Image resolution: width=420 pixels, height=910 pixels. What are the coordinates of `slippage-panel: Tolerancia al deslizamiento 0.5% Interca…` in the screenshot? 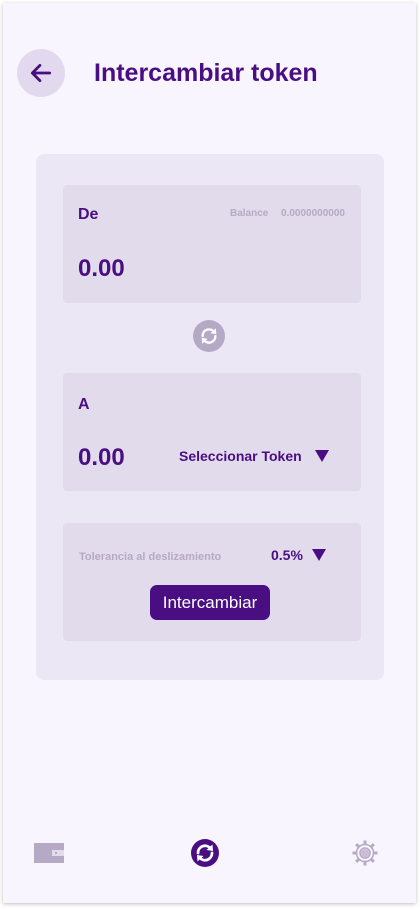 It's located at (212, 582).